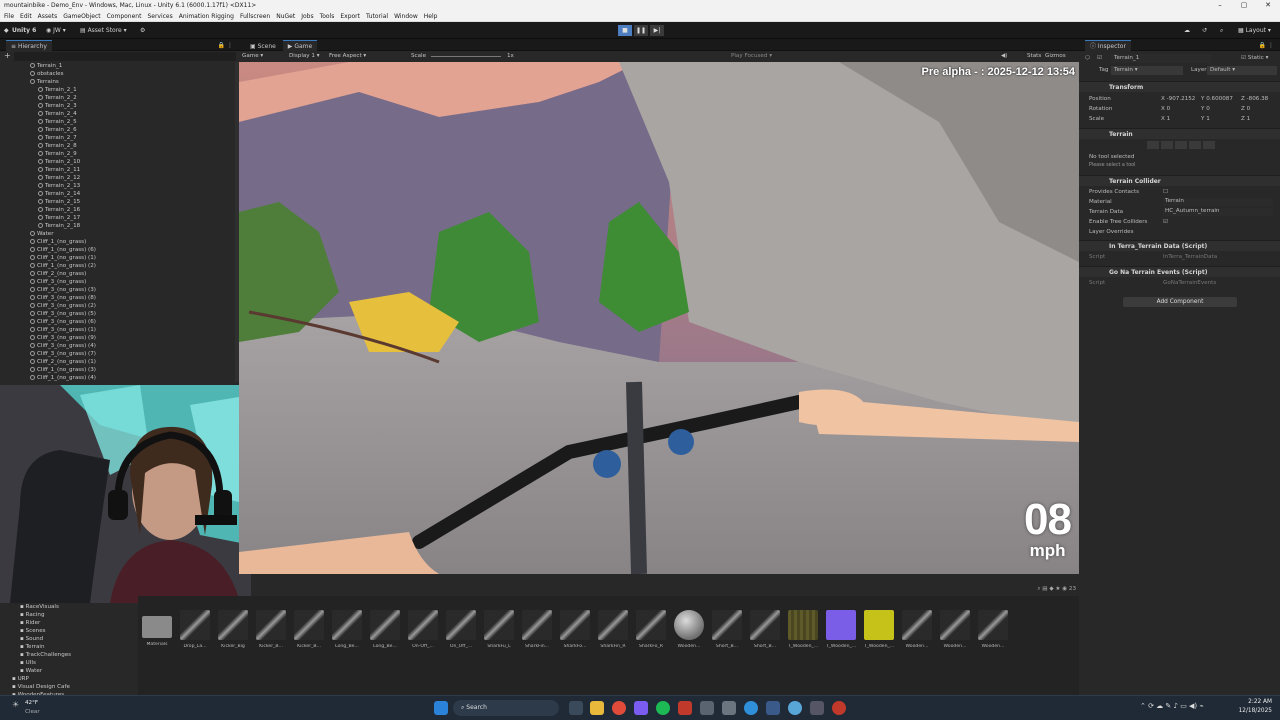 The height and width of the screenshot is (720, 1280). What do you see at coordinates (304, 56) in the screenshot?
I see `display-dropdown: Display 1 ▾` at bounding box center [304, 56].